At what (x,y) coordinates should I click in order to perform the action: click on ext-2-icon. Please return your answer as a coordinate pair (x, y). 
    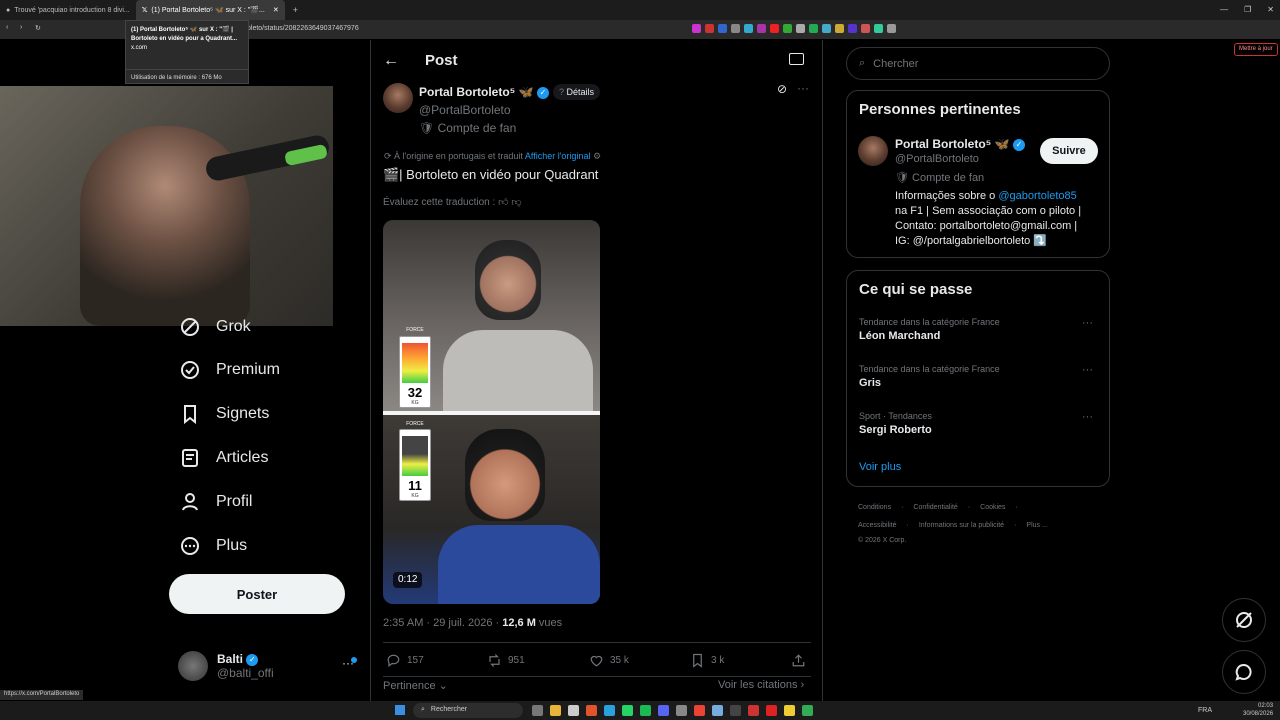
    Looking at the image, I should click on (709, 28).